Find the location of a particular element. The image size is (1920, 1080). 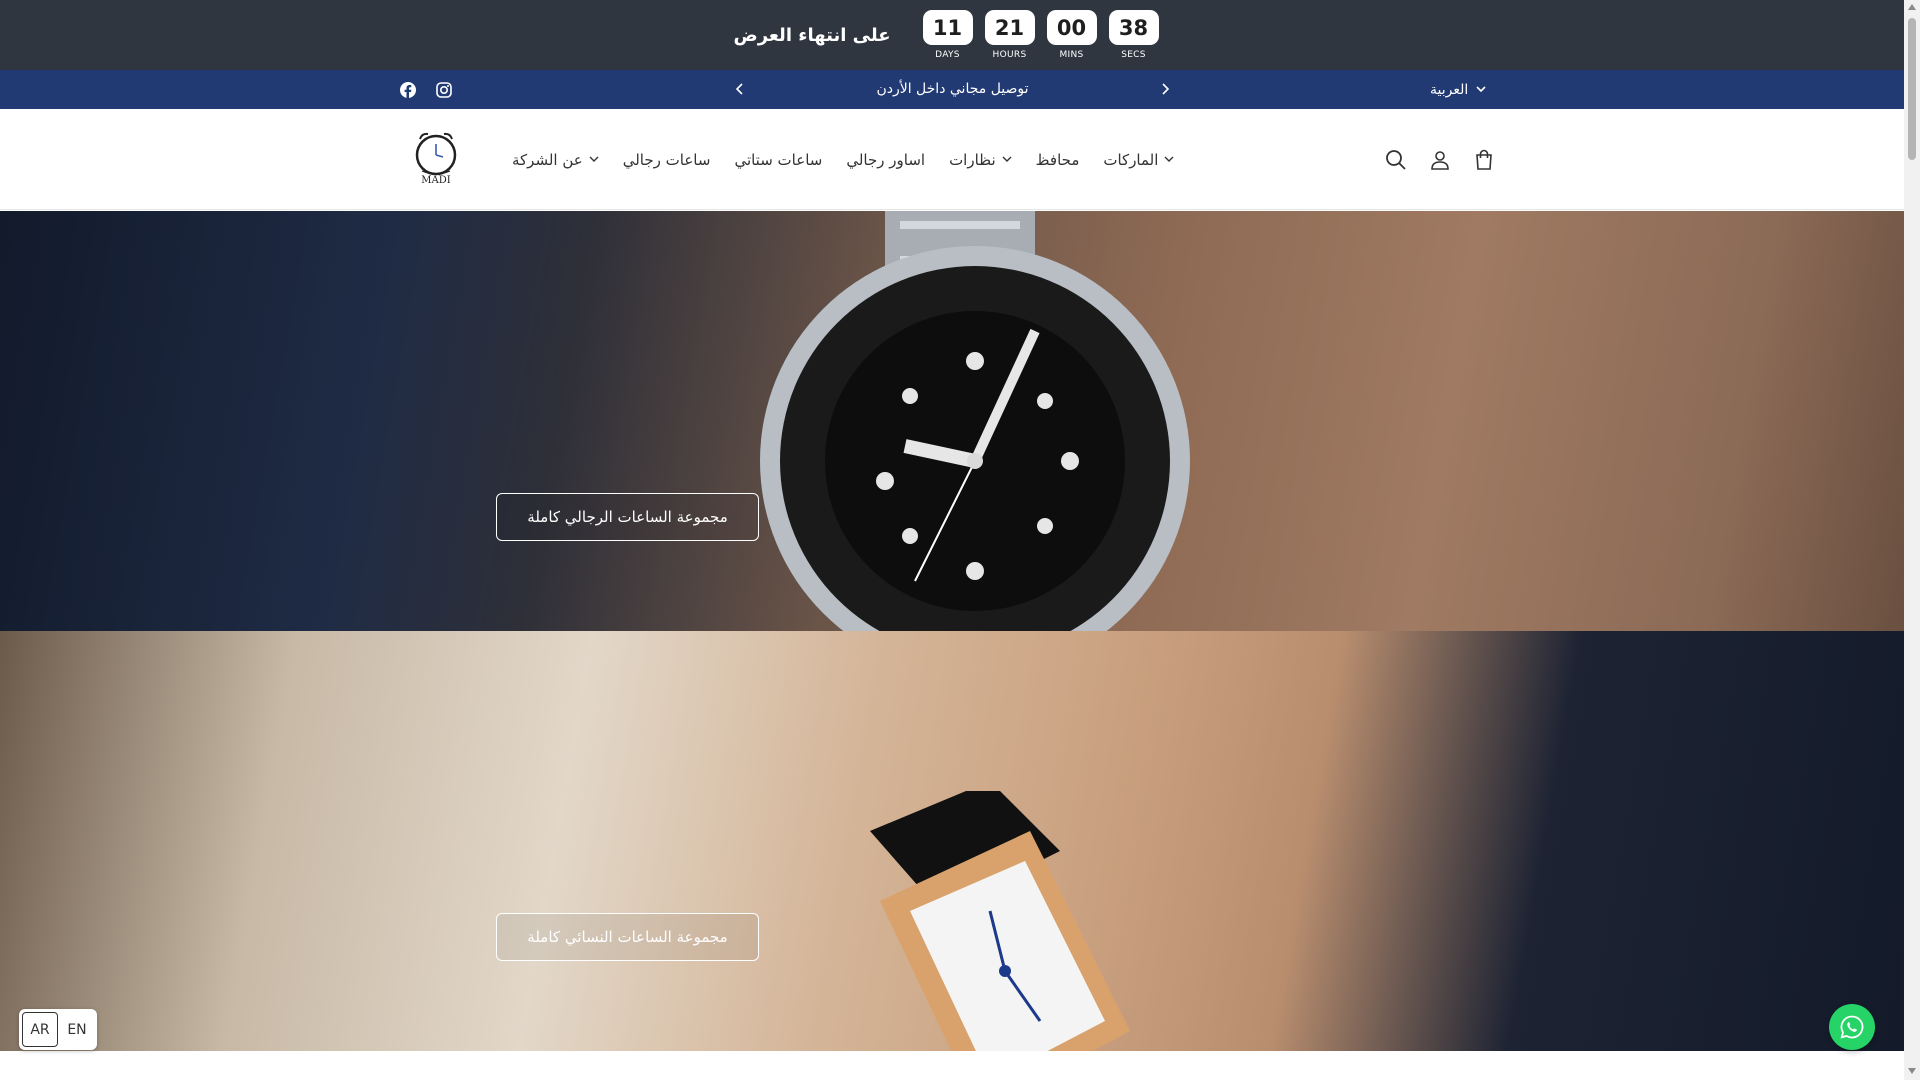

scrollbar-thumb is located at coordinates (1912, 89).